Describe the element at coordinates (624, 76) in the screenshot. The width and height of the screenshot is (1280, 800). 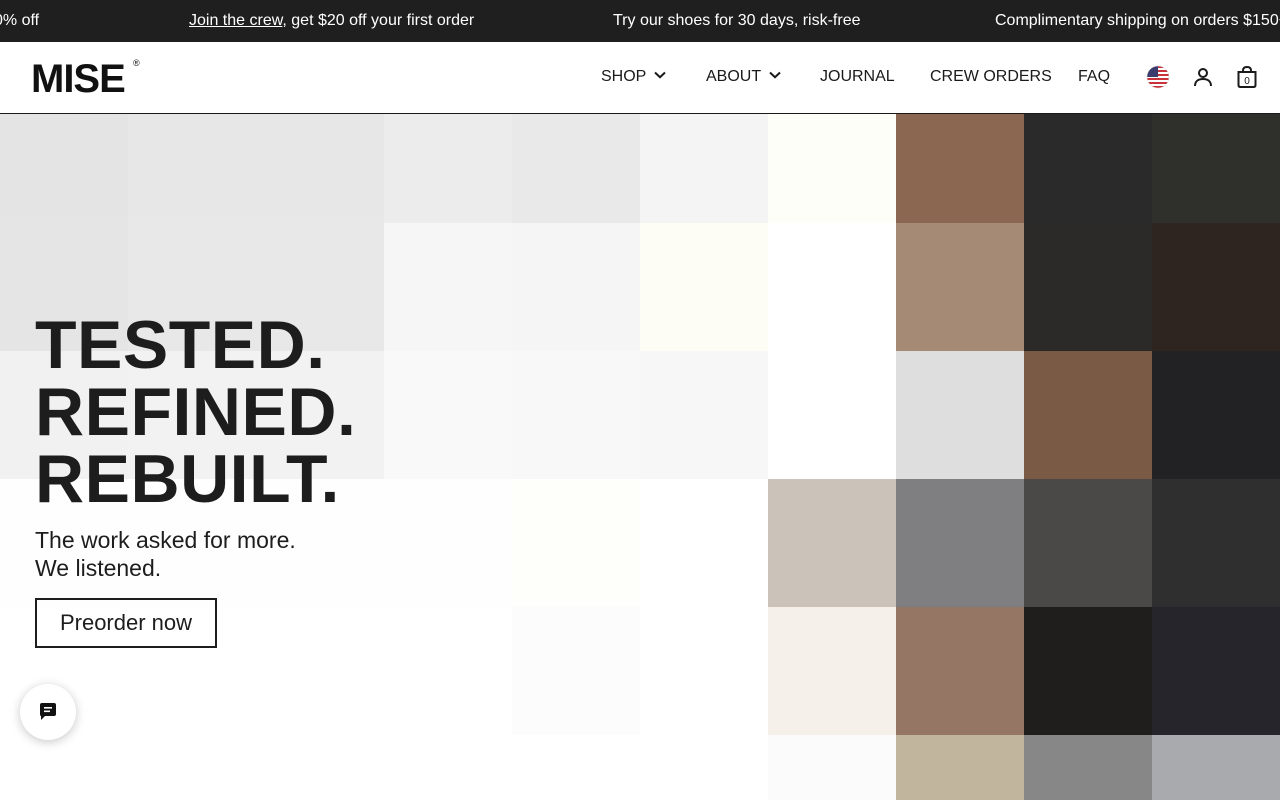
I see `nav-shop-label: SHOP` at that location.